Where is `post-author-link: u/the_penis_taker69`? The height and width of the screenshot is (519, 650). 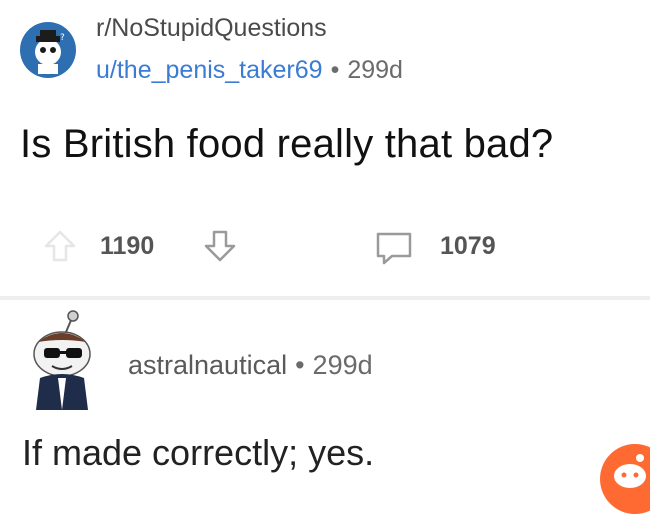 post-author-link: u/the_penis_taker69 is located at coordinates (209, 70).